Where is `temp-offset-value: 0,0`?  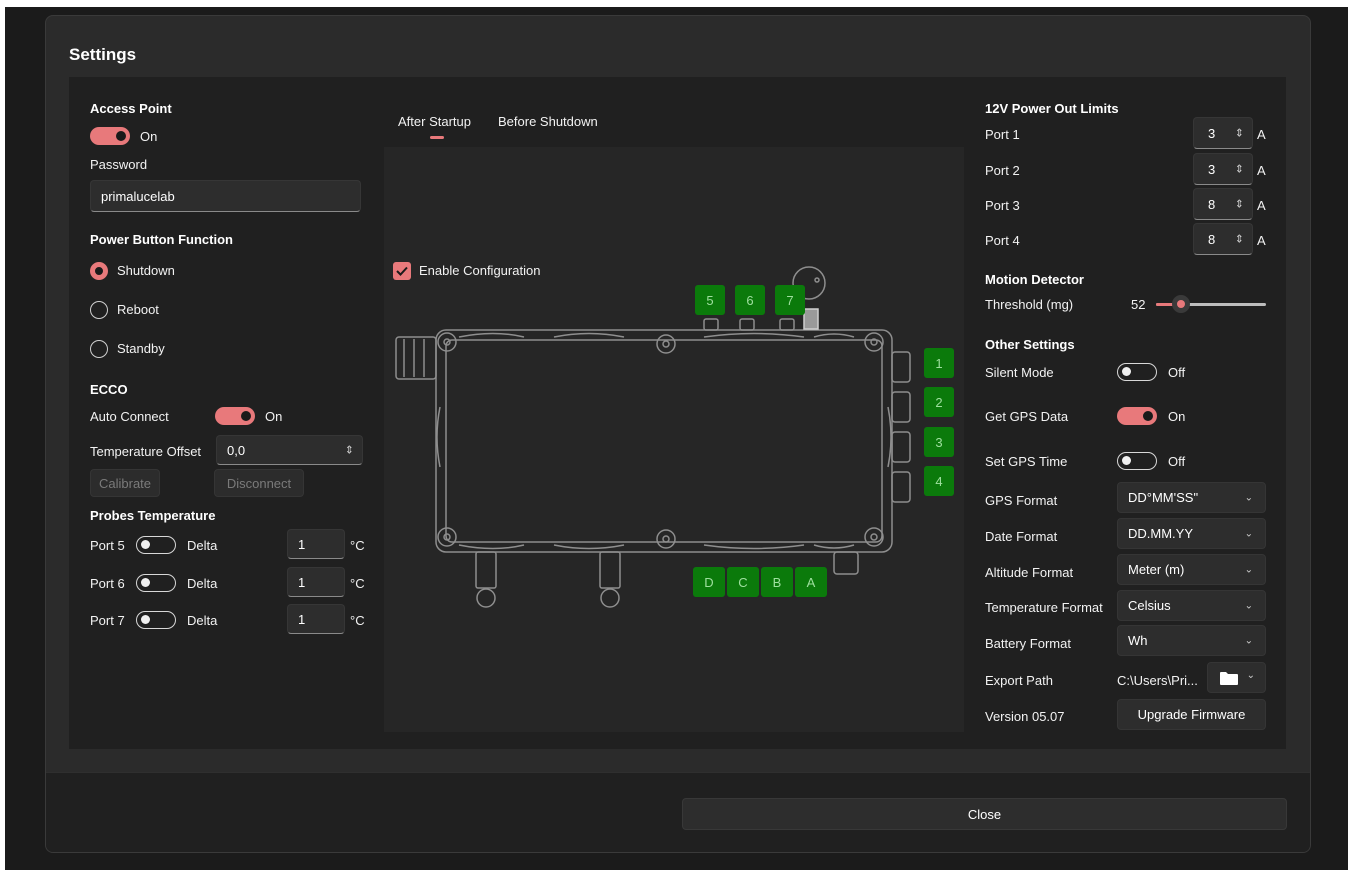
temp-offset-value: 0,0 is located at coordinates (236, 450).